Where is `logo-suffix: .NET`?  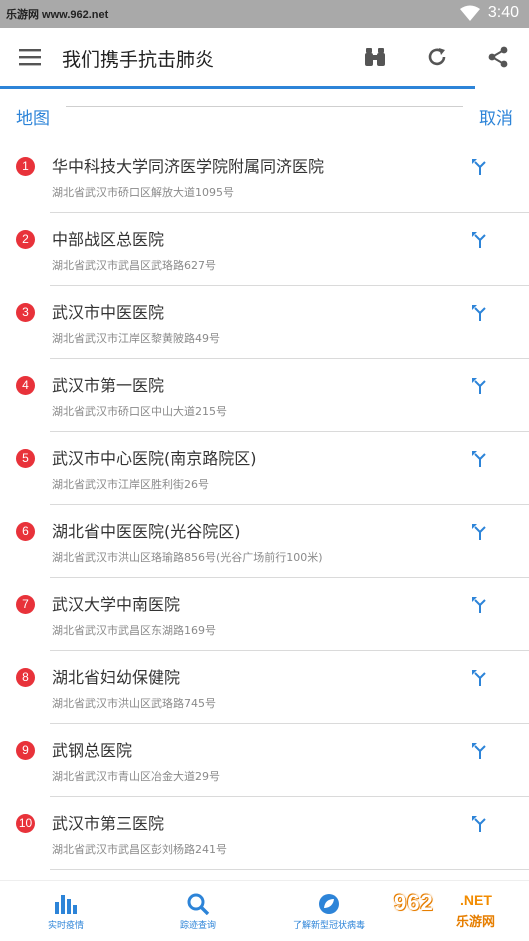
logo-suffix: .NET is located at coordinates (476, 900).